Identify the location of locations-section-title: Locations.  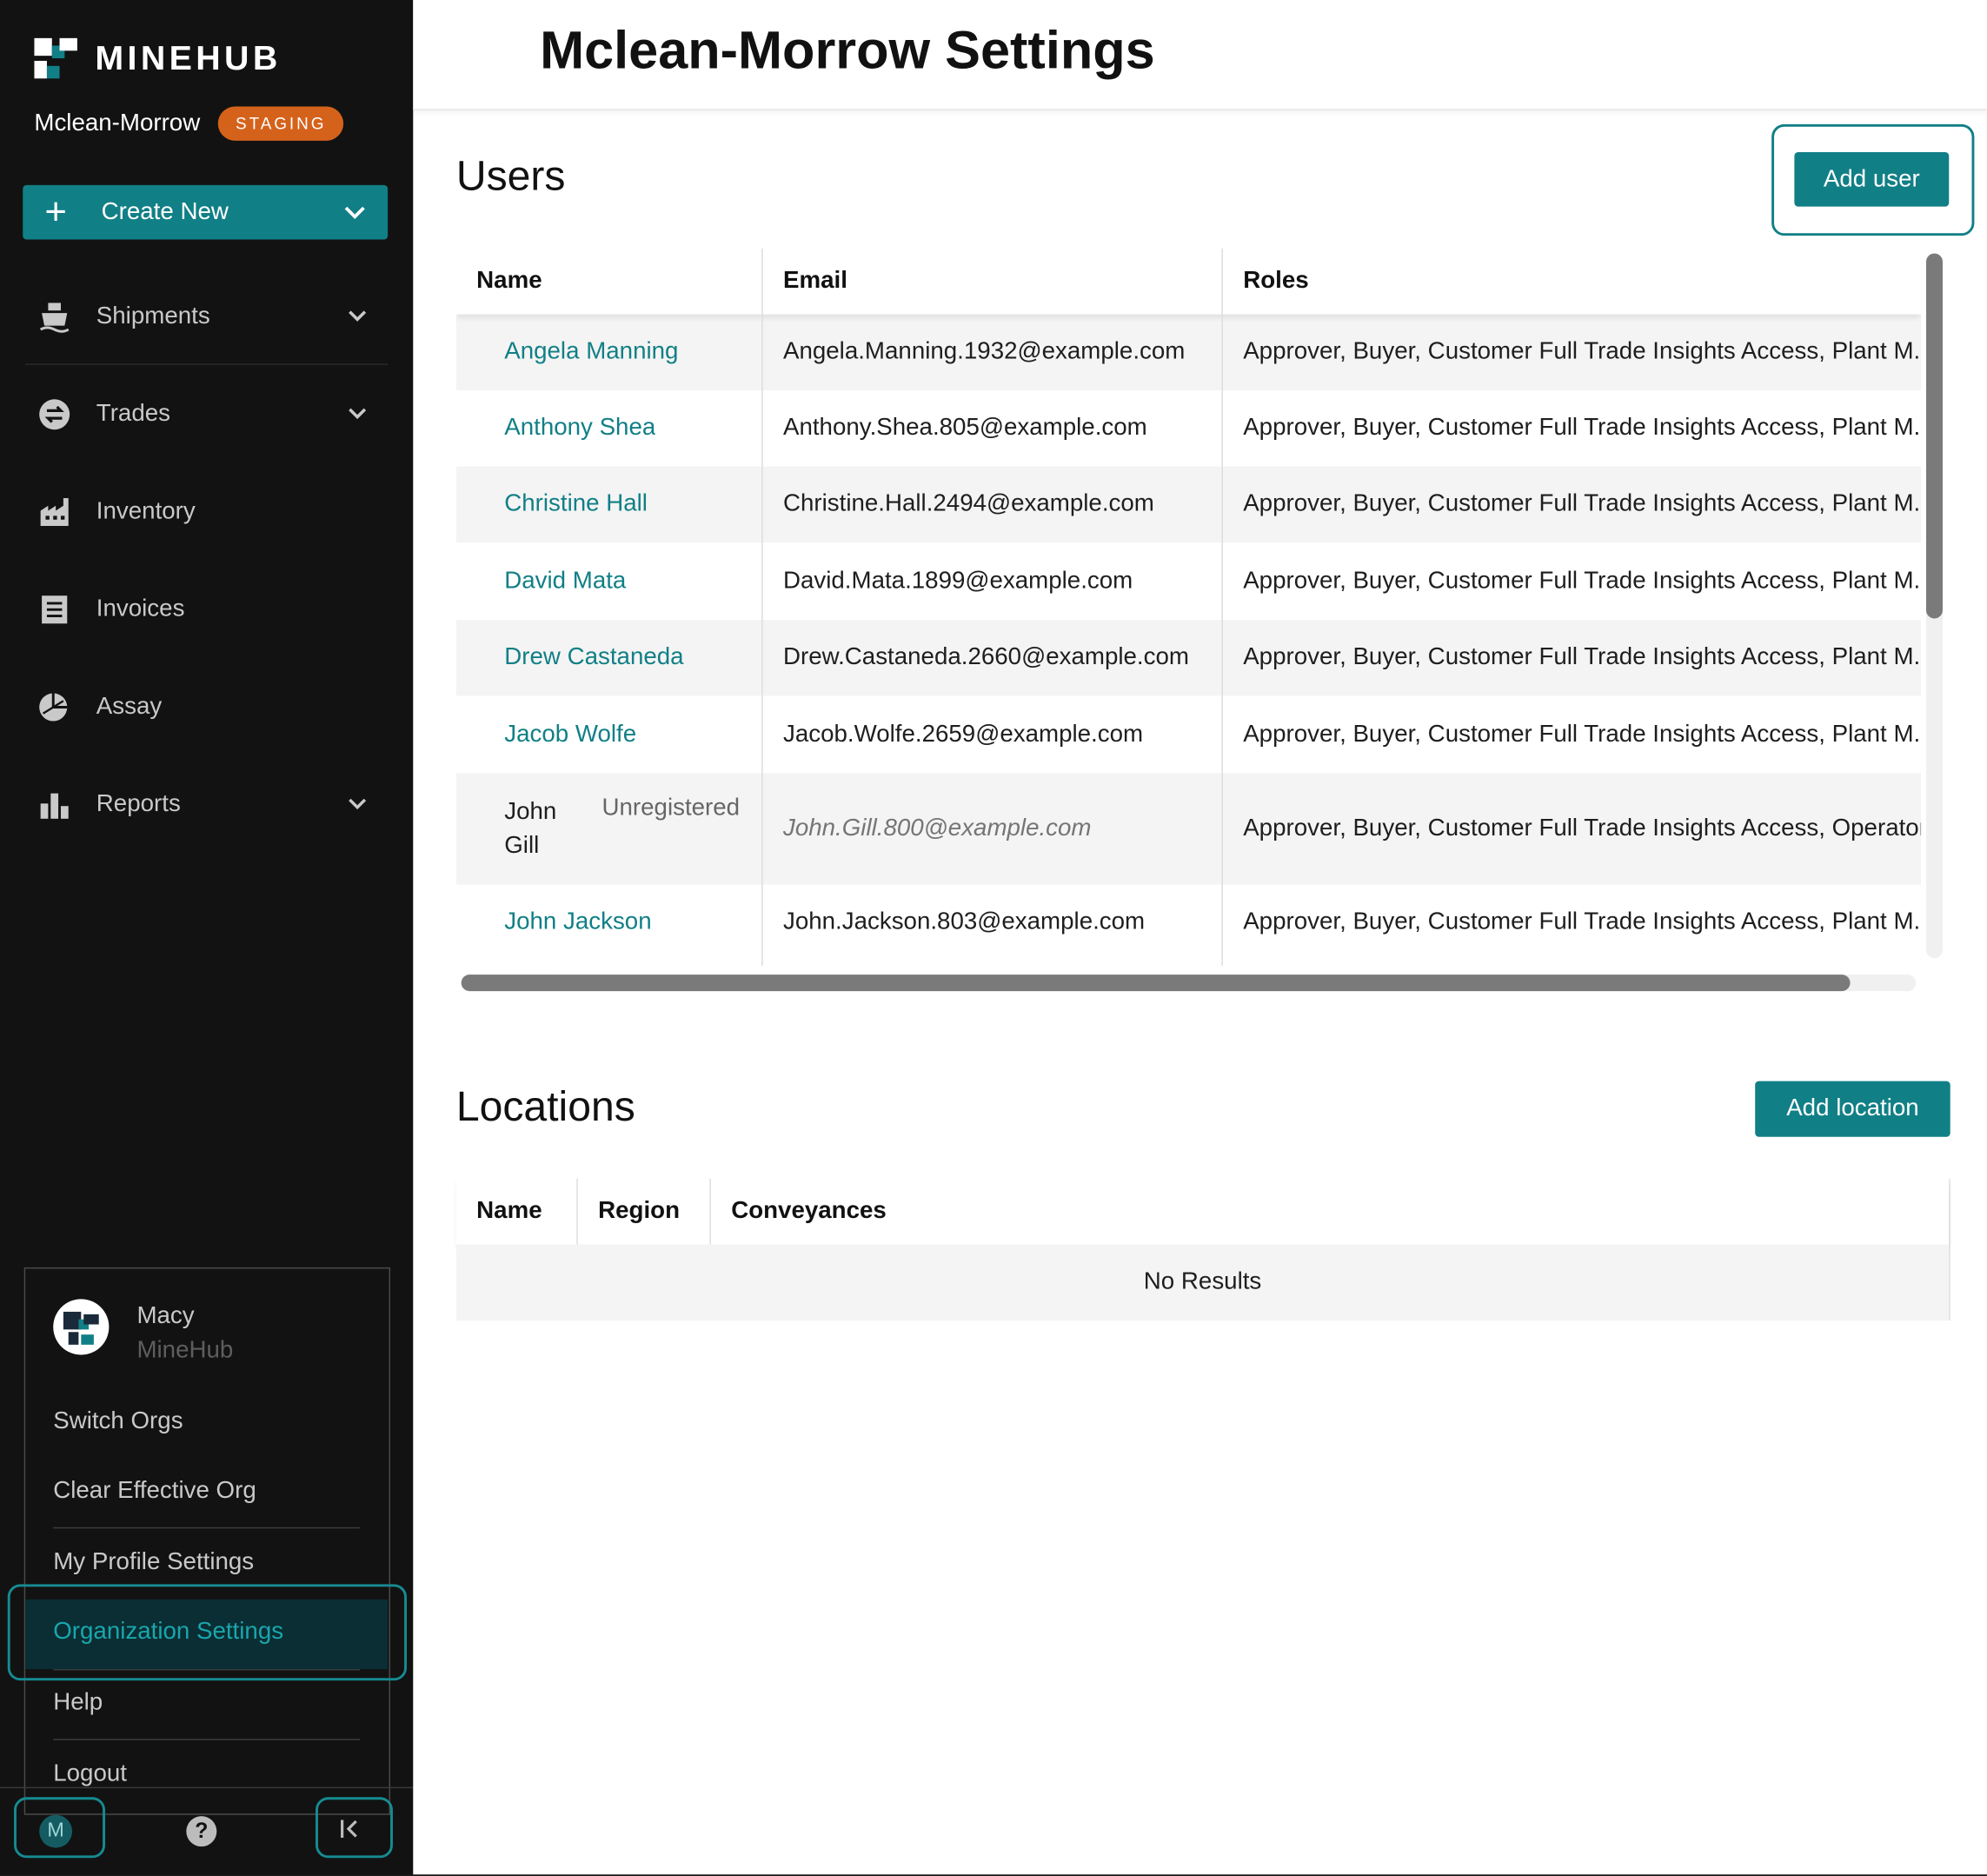
(545, 1106).